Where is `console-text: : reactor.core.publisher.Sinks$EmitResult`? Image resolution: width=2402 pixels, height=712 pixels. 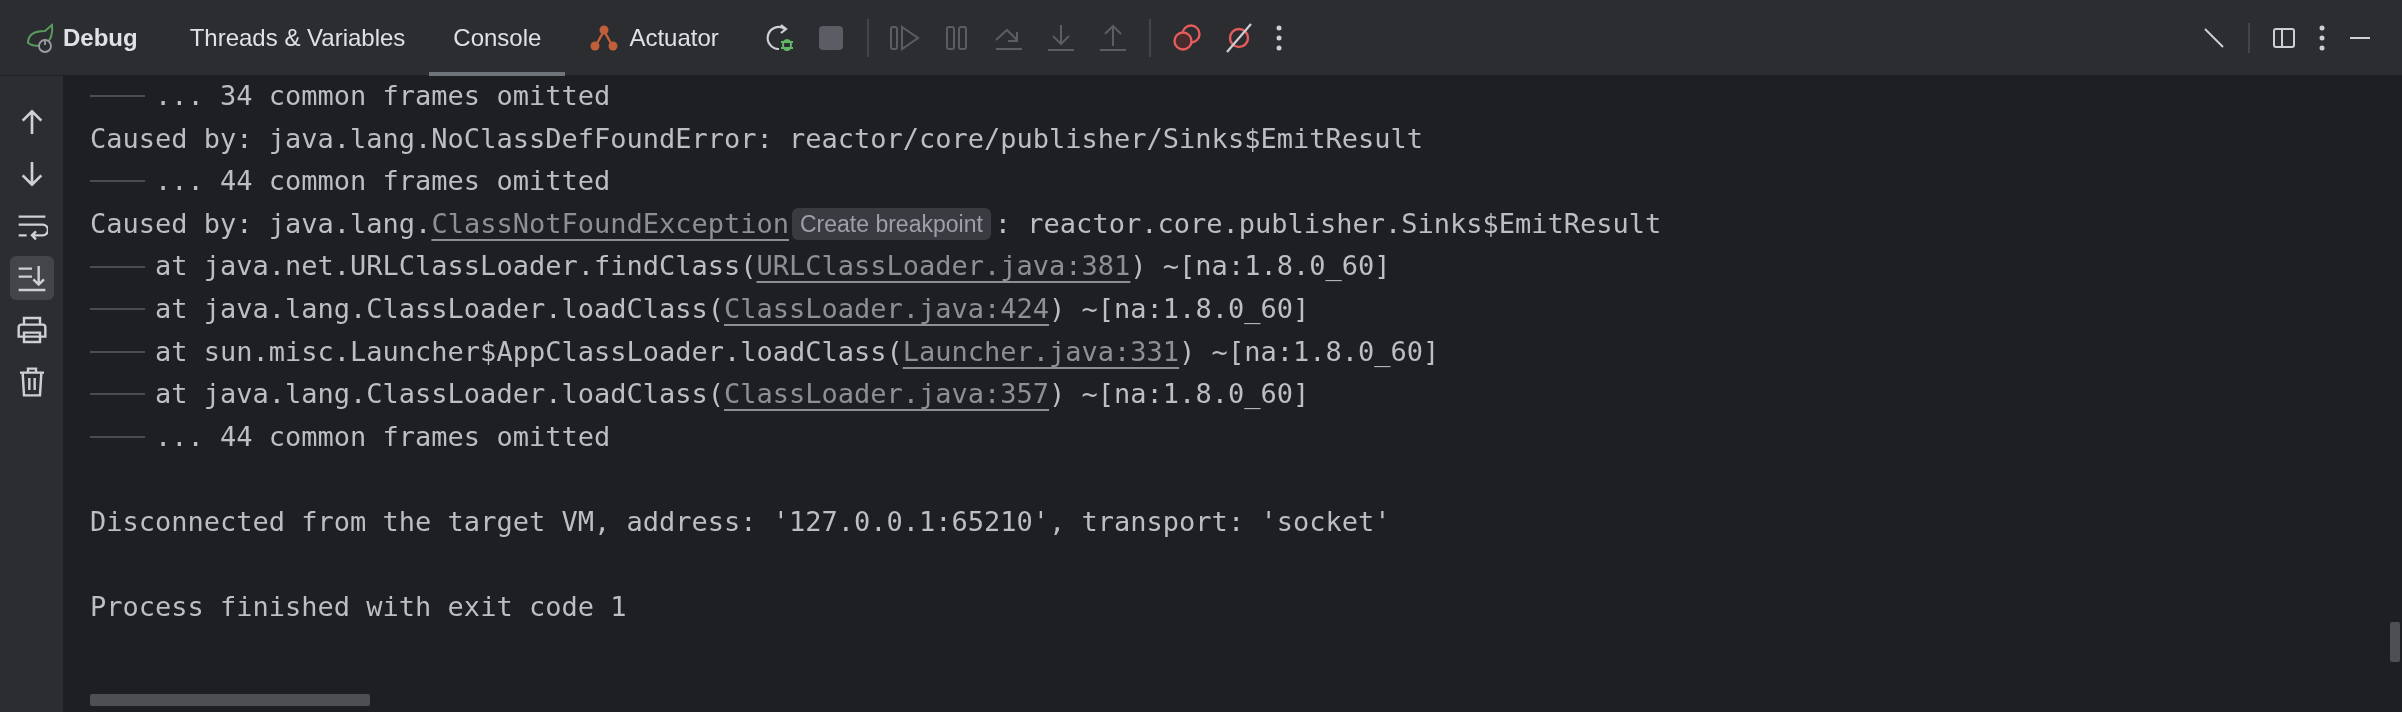
console-text: : reactor.core.publisher.Sinks$EmitResult is located at coordinates (1328, 223).